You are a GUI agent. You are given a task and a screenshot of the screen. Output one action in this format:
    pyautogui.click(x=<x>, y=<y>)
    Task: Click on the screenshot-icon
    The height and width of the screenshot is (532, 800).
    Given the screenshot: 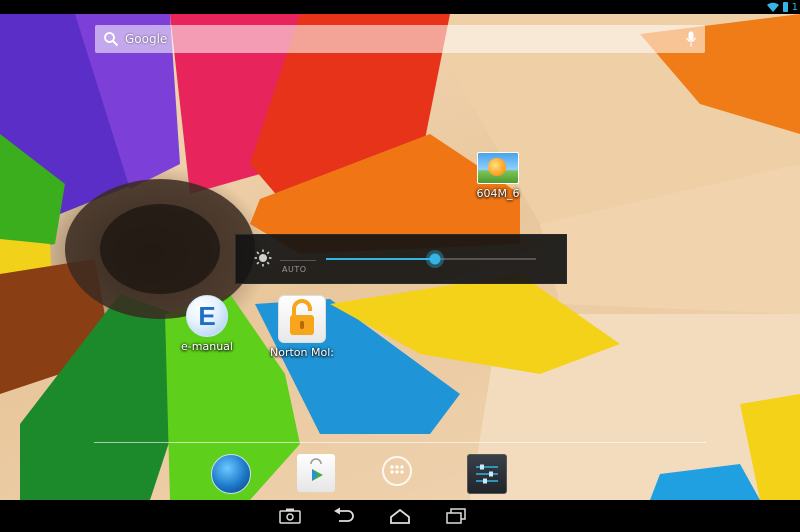 What is the action you would take?
    pyautogui.click(x=290, y=516)
    